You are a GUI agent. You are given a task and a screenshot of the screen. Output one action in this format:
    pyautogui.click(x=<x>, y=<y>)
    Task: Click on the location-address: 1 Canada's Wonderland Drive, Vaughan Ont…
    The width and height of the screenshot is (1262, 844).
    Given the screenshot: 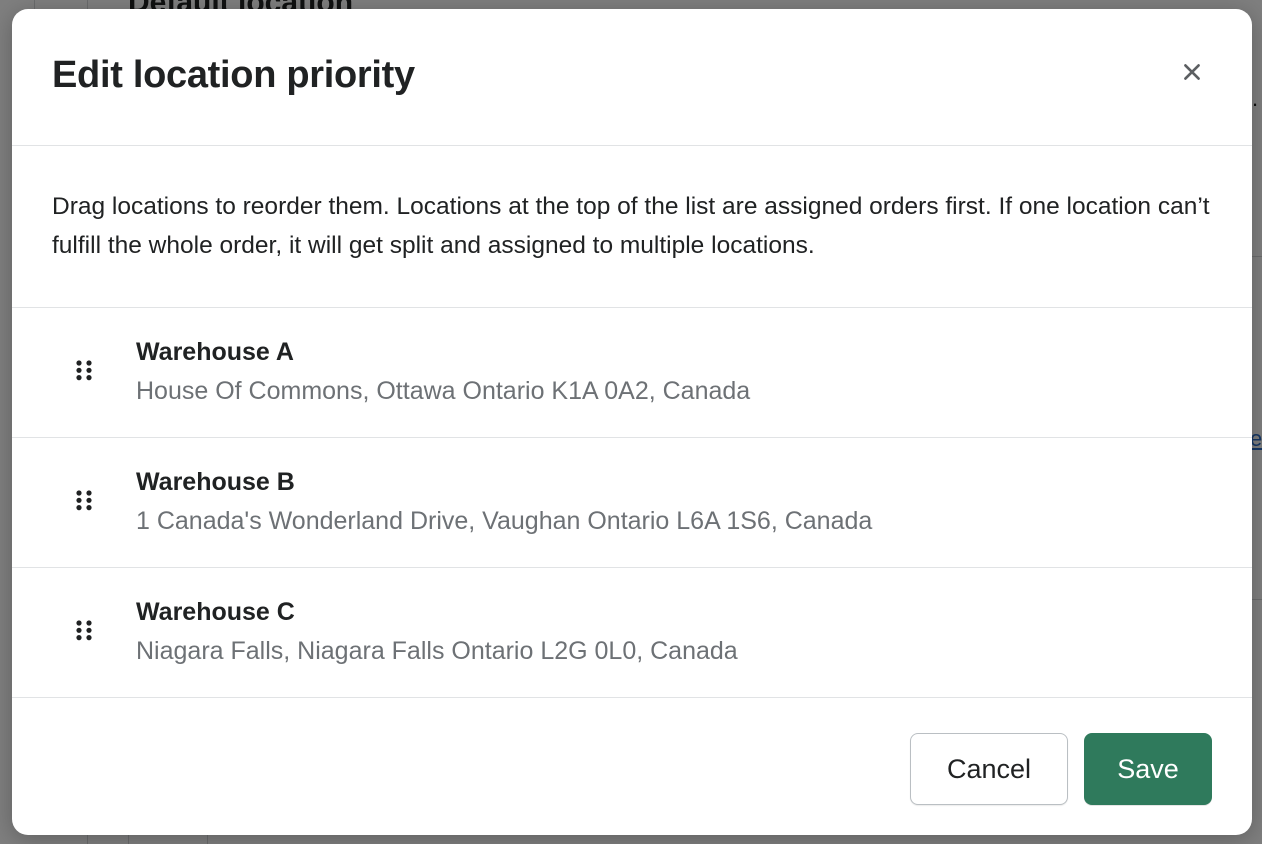 What is the action you would take?
    pyautogui.click(x=504, y=521)
    